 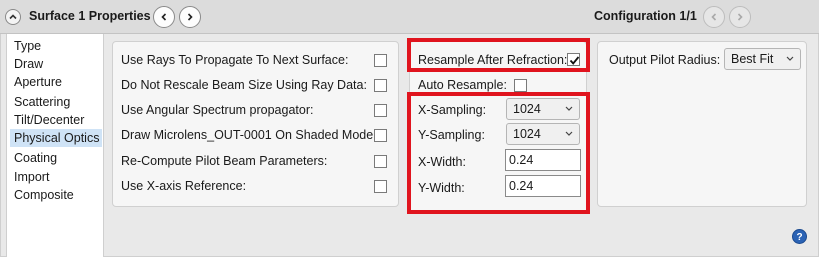 I want to click on sidebar-item-draw: Draw, so click(x=56, y=64).